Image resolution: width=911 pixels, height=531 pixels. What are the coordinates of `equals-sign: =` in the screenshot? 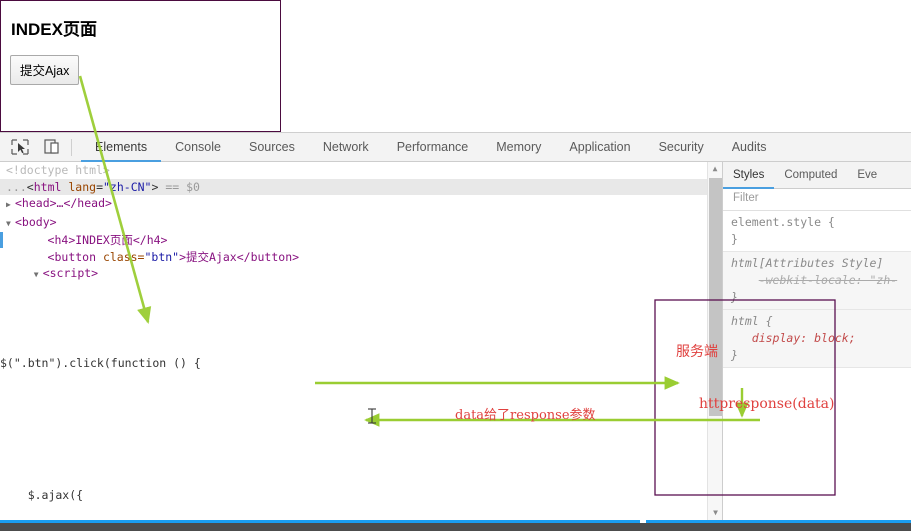 It's located at (99, 186).